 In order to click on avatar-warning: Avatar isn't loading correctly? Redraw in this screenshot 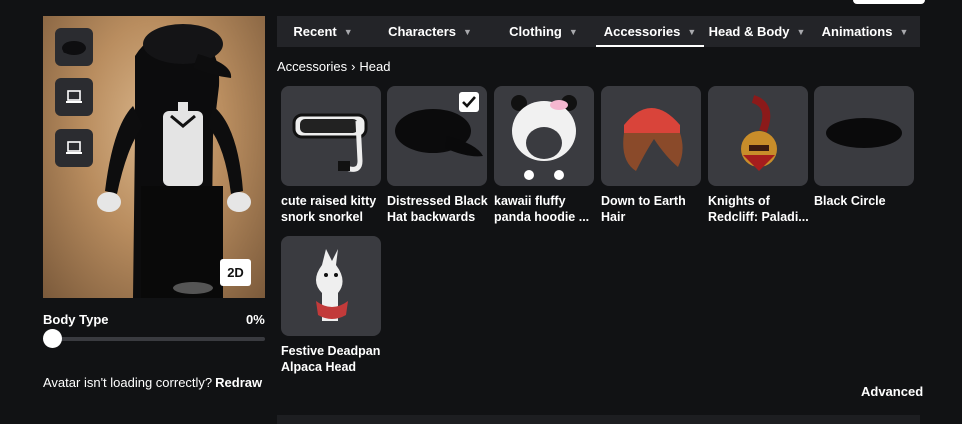, I will do `click(152, 382)`.